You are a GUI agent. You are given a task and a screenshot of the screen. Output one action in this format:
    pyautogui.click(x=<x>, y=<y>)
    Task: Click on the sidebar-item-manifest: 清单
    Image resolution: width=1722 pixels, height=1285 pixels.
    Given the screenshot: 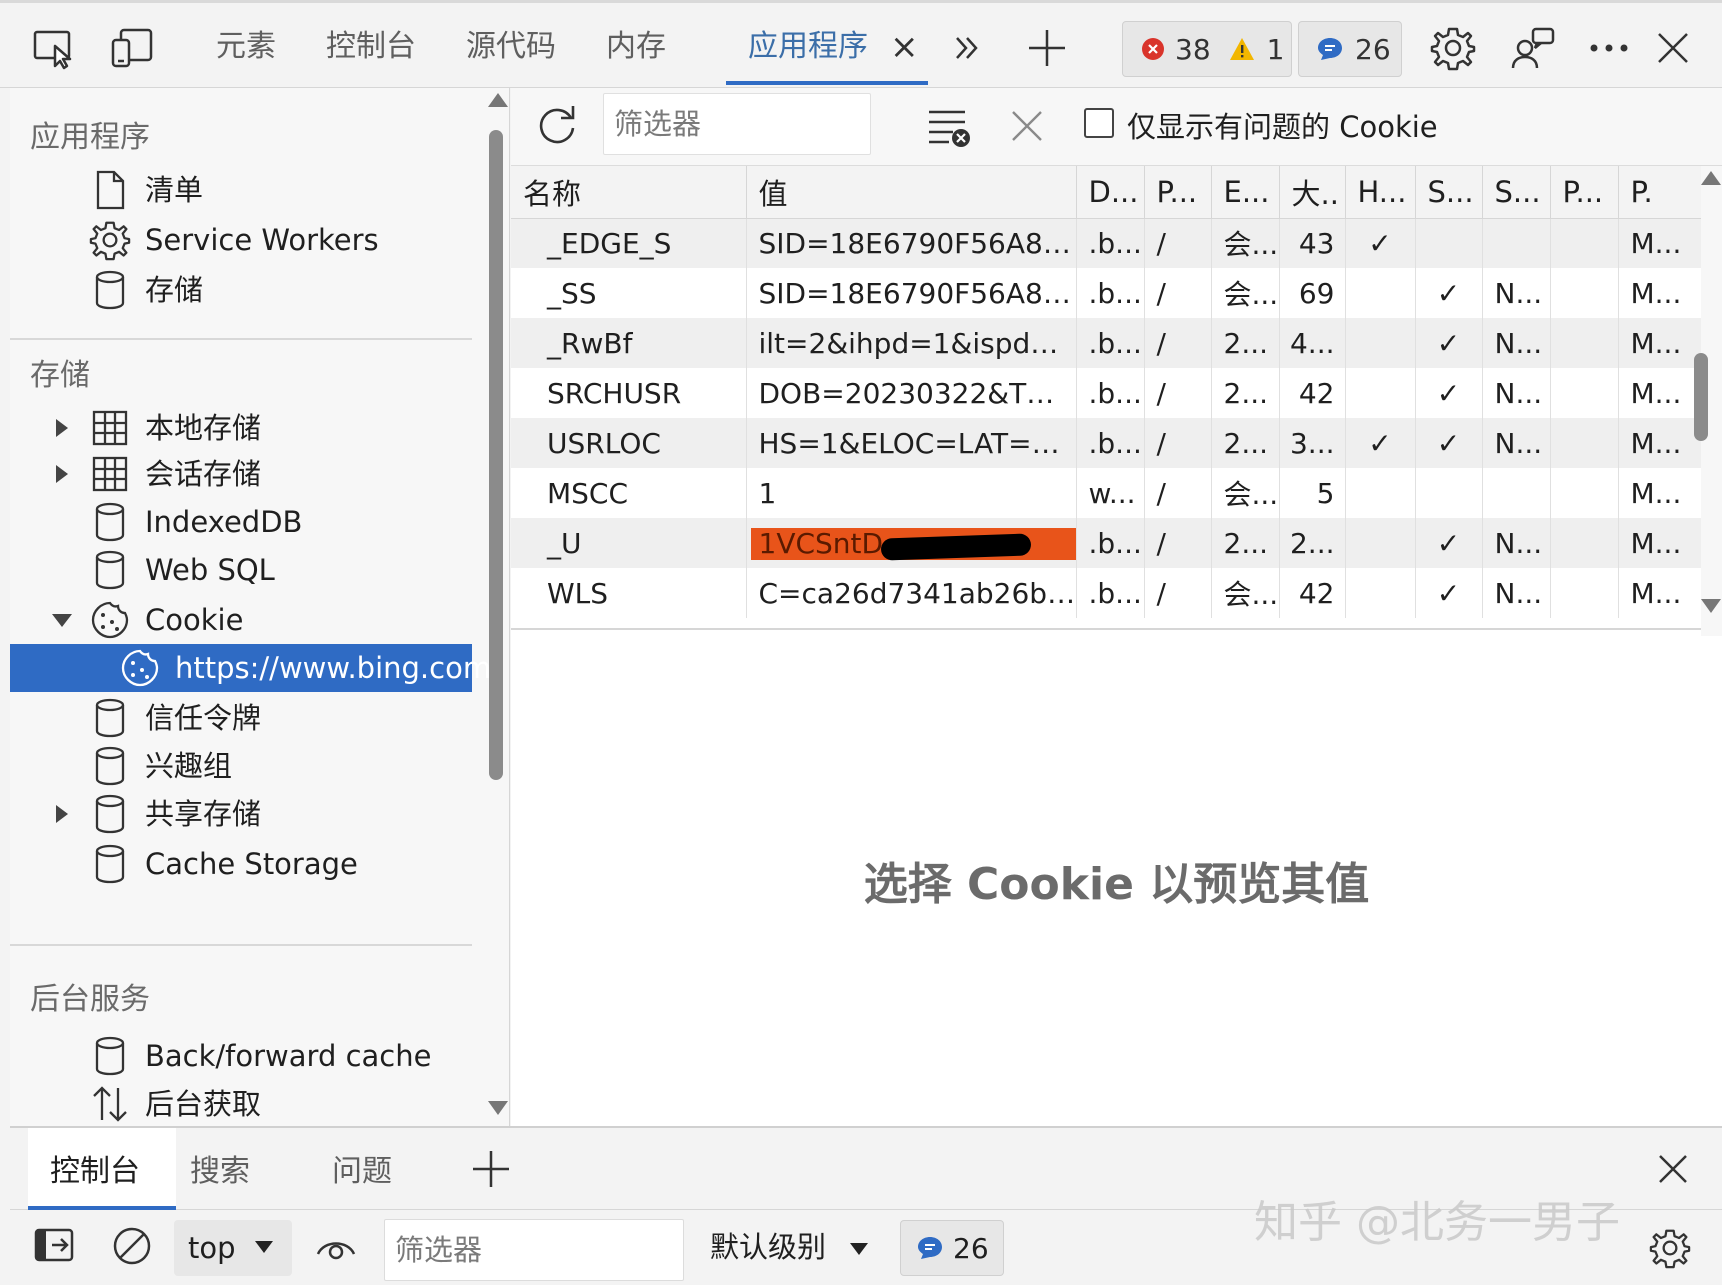 What is the action you would take?
    pyautogui.click(x=241, y=190)
    